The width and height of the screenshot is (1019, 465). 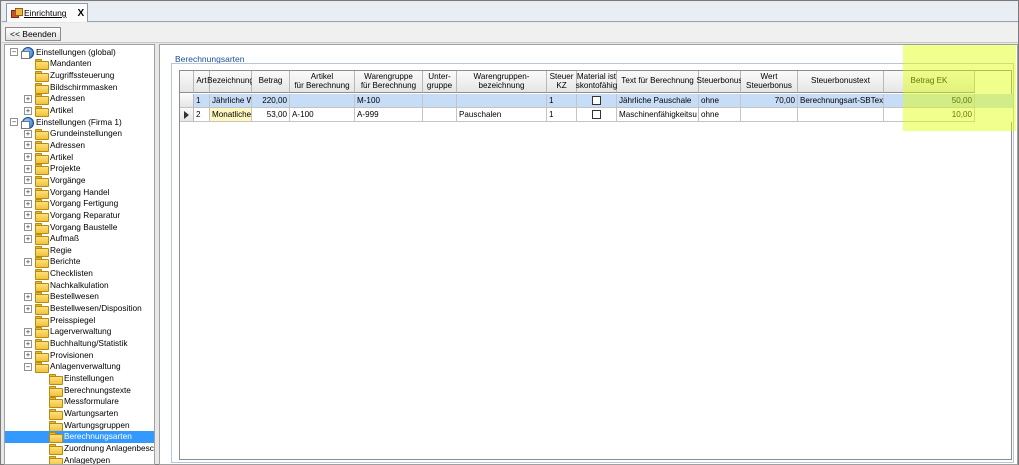 What do you see at coordinates (84, 425) in the screenshot?
I see `tree-item: Wartungsgruppen` at bounding box center [84, 425].